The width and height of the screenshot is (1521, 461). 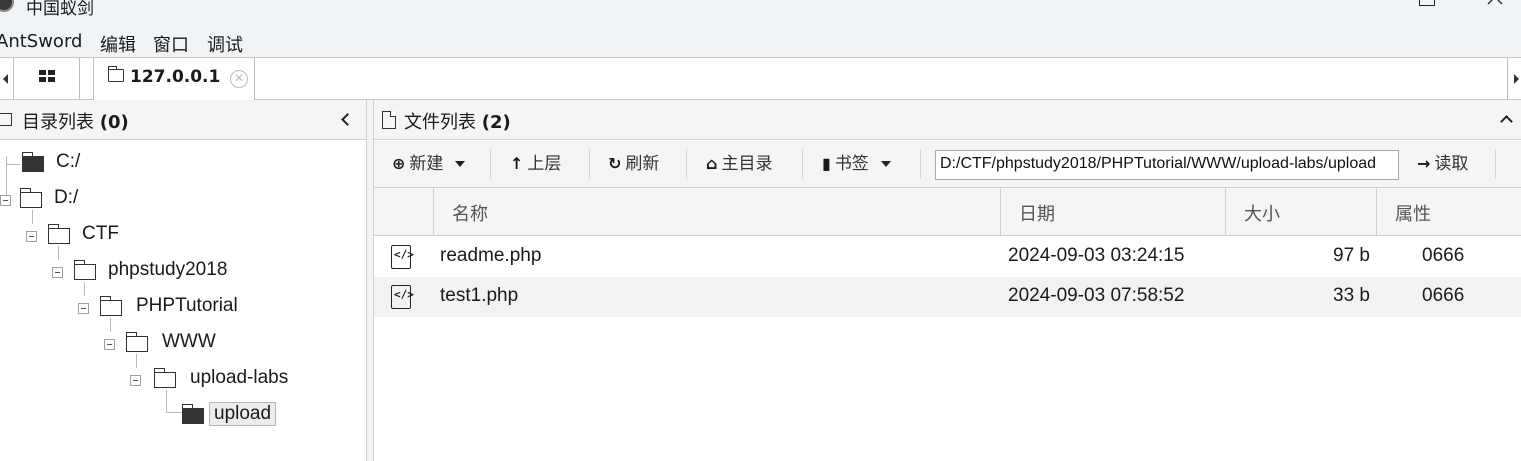 What do you see at coordinates (717, 212) in the screenshot?
I see `col-name-header: 名称` at bounding box center [717, 212].